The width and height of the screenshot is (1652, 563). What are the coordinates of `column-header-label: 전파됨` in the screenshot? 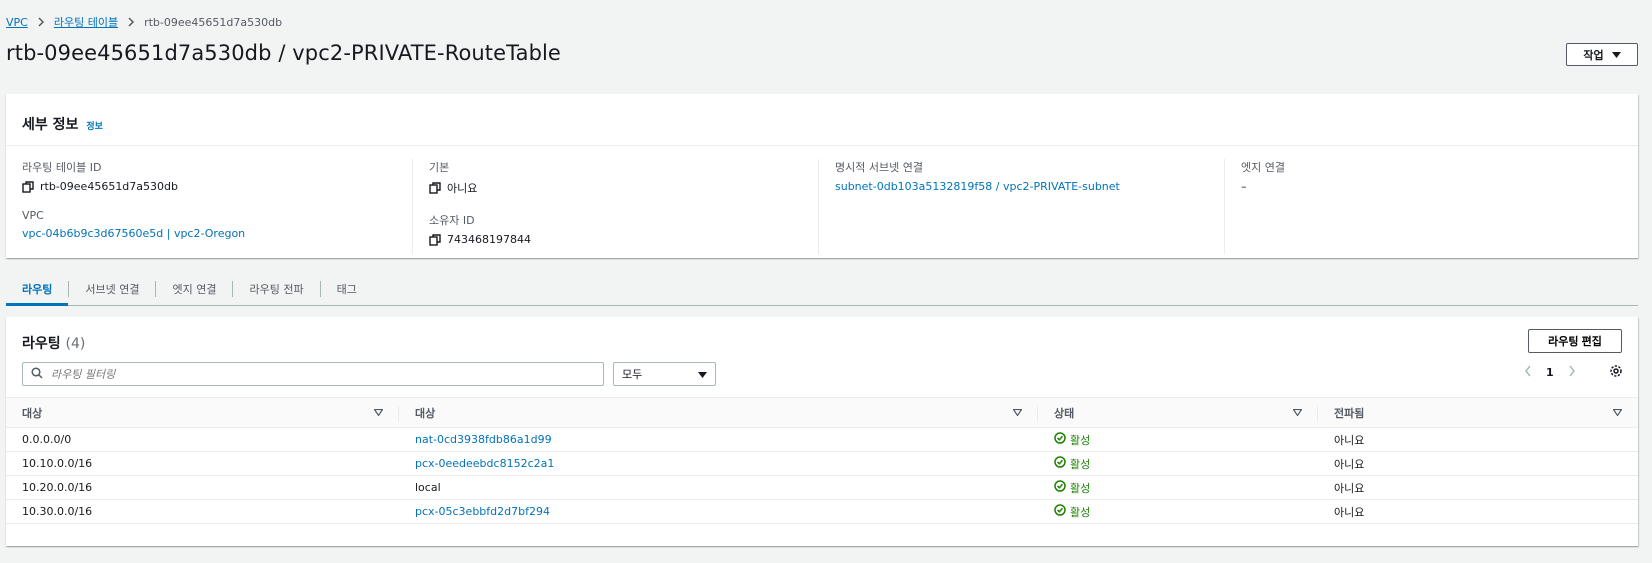 It's located at (1349, 413).